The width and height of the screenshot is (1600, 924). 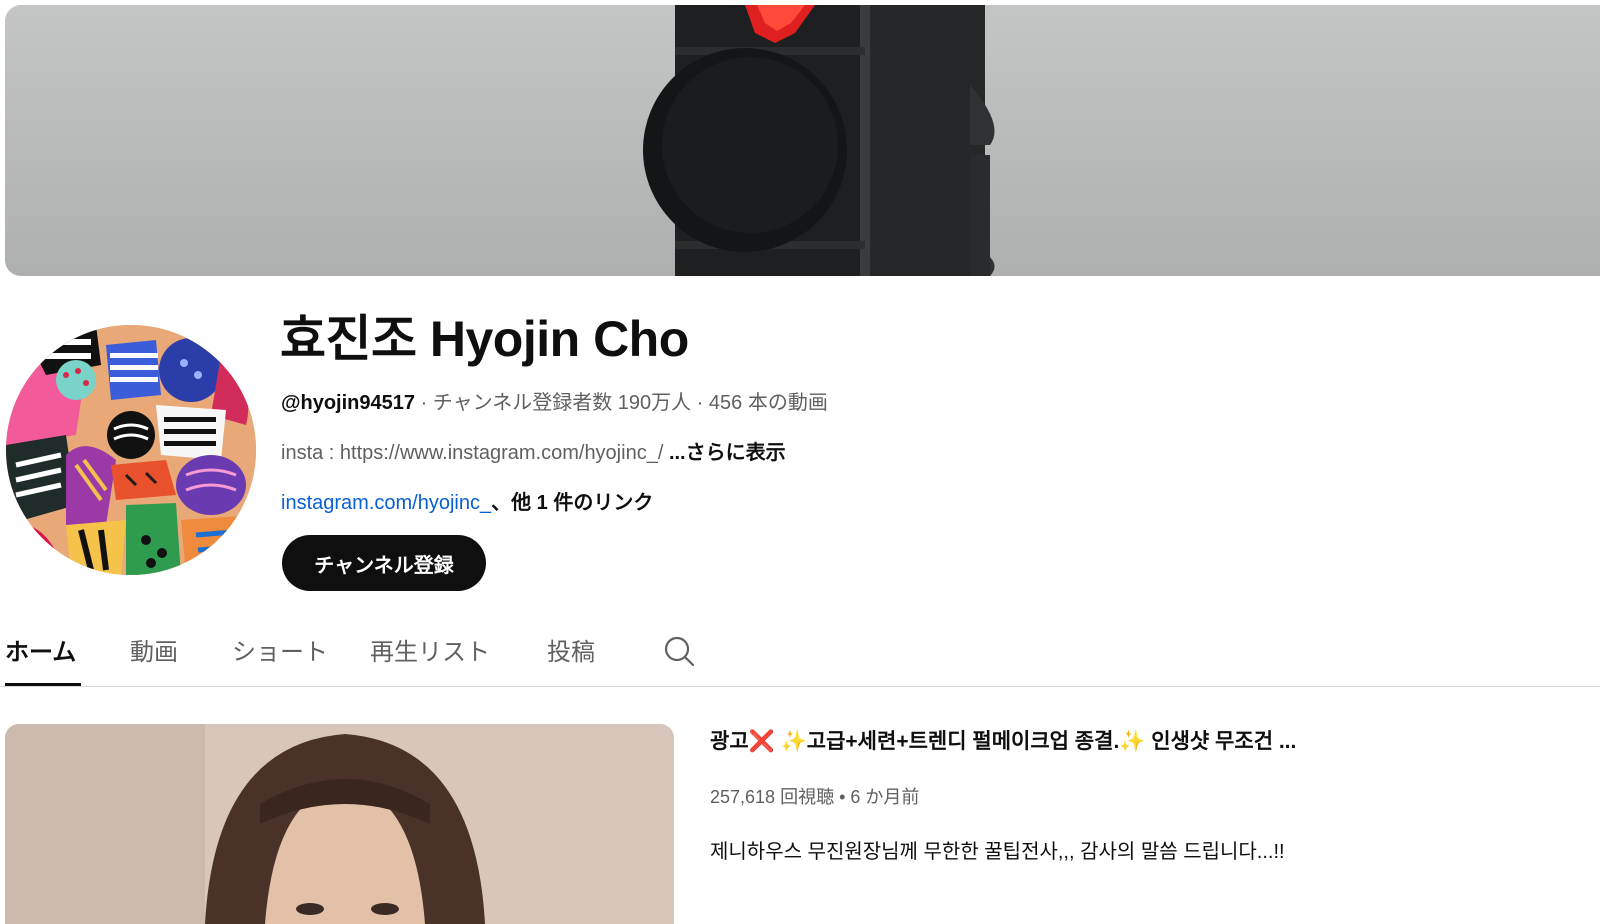 What do you see at coordinates (280, 649) in the screenshot?
I see `tab-shorts: ショート` at bounding box center [280, 649].